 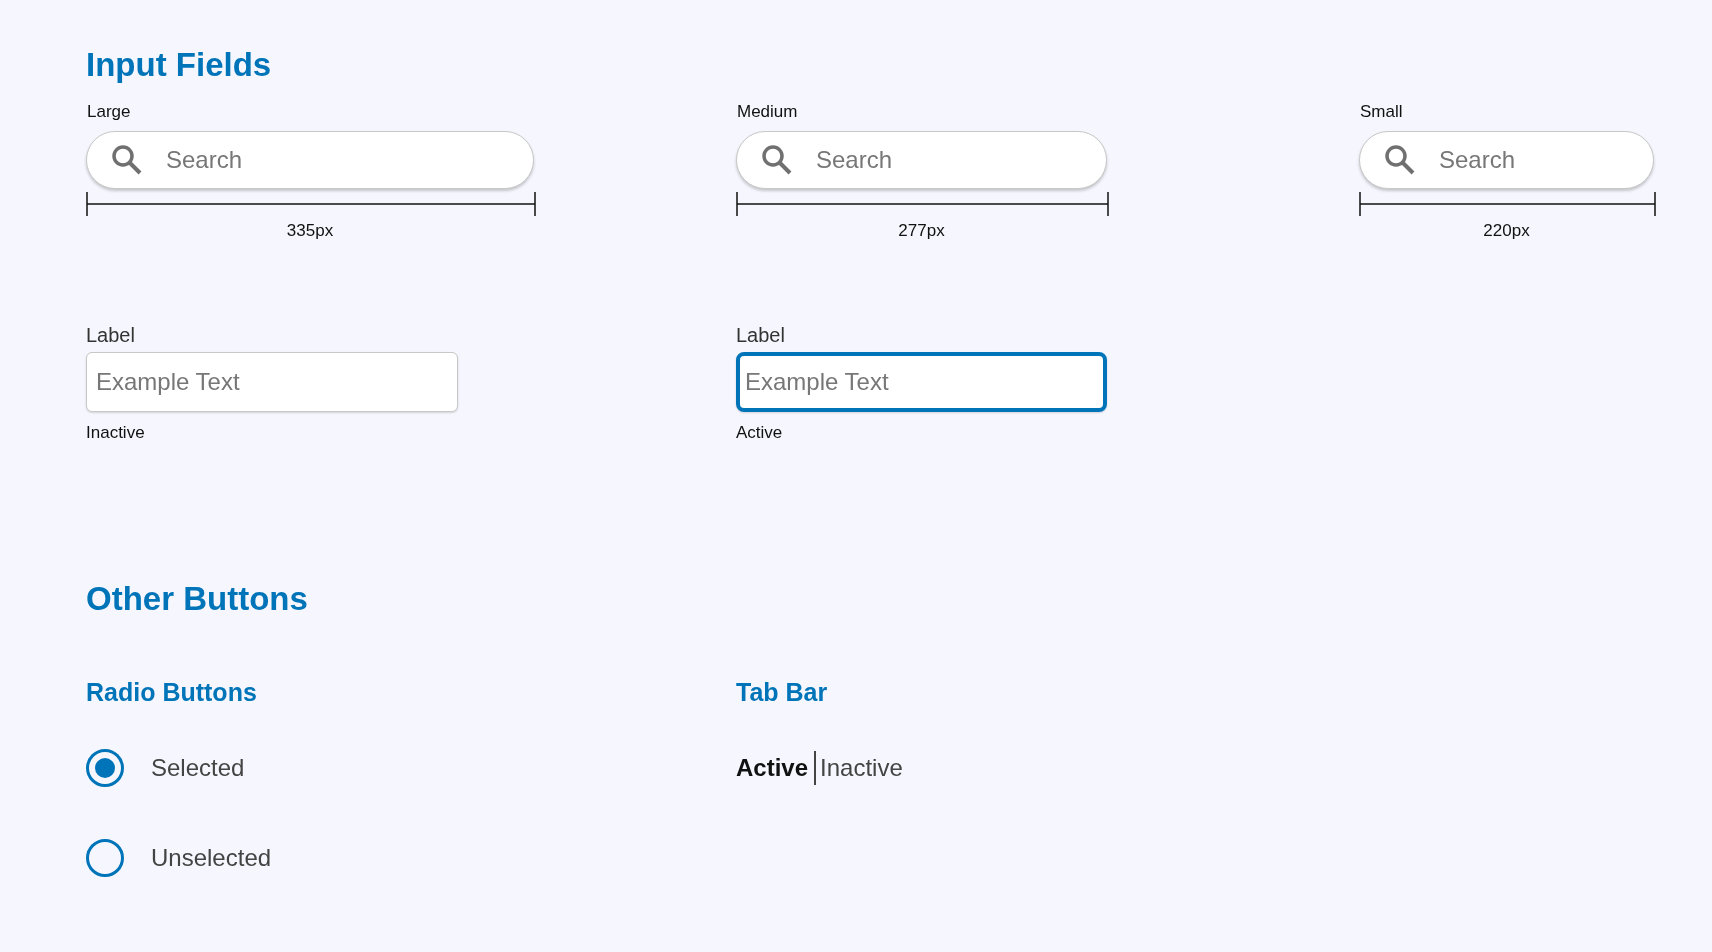 I want to click on state-caption: Active, so click(x=759, y=433).